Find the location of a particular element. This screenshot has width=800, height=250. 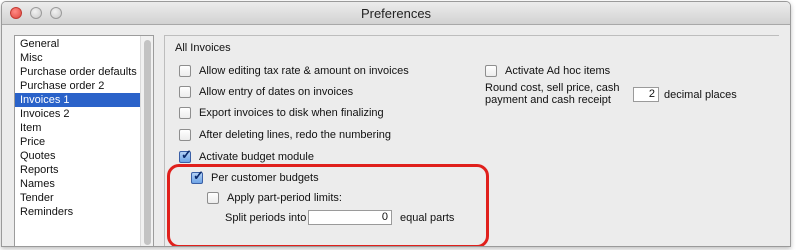

round-cost-label-line1: Round cost, sell price, cash is located at coordinates (552, 88).